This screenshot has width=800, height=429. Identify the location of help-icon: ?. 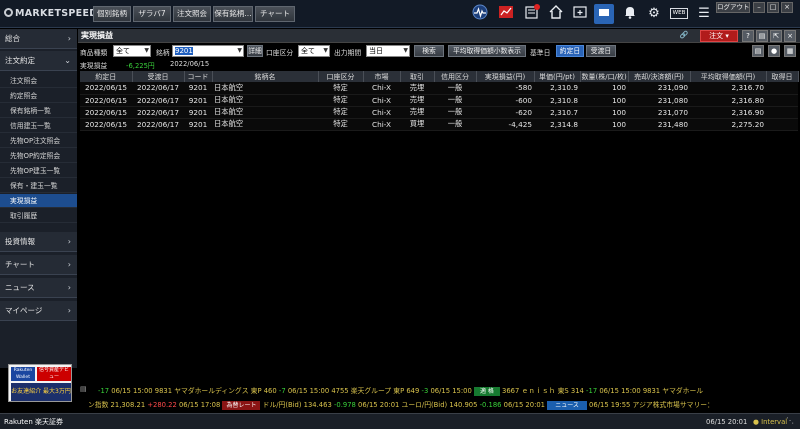
(748, 36).